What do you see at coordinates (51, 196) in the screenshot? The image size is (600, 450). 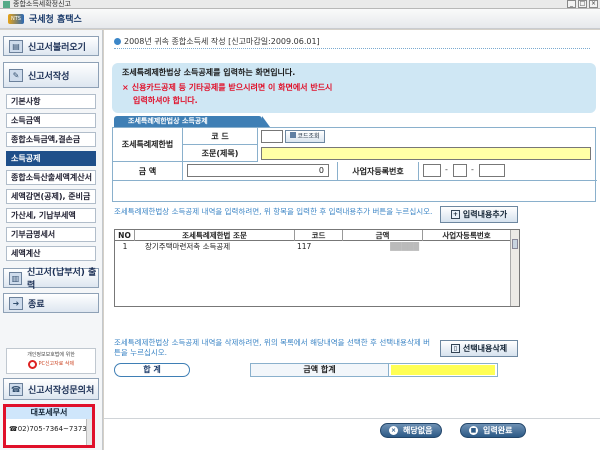 I see `sidebar-item-tax-reduction: 세액감면(공제), 준비금` at bounding box center [51, 196].